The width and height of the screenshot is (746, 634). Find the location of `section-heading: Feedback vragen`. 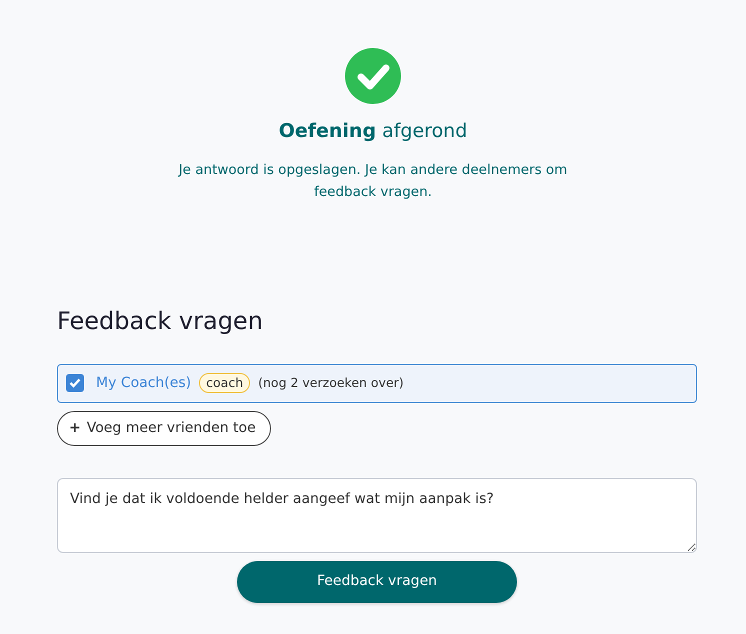

section-heading: Feedback vragen is located at coordinates (160, 321).